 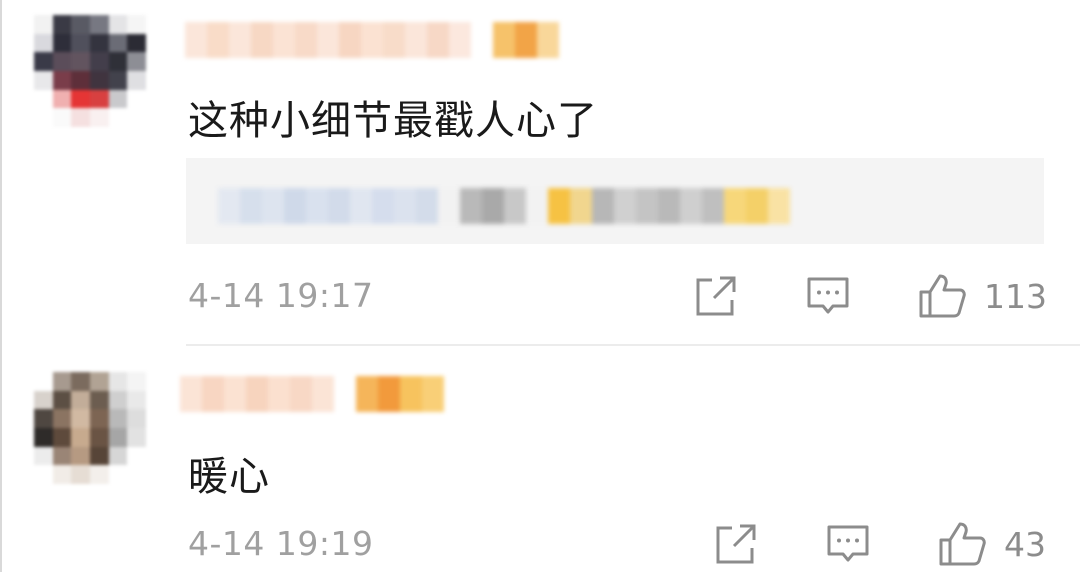 I want to click on comment-text: 暖心, so click(x=229, y=477).